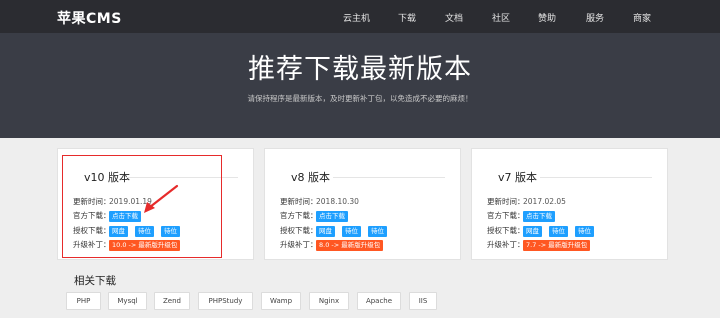 The height and width of the screenshot is (318, 720). I want to click on tag-phpstudy: PHPStudy, so click(225, 301).